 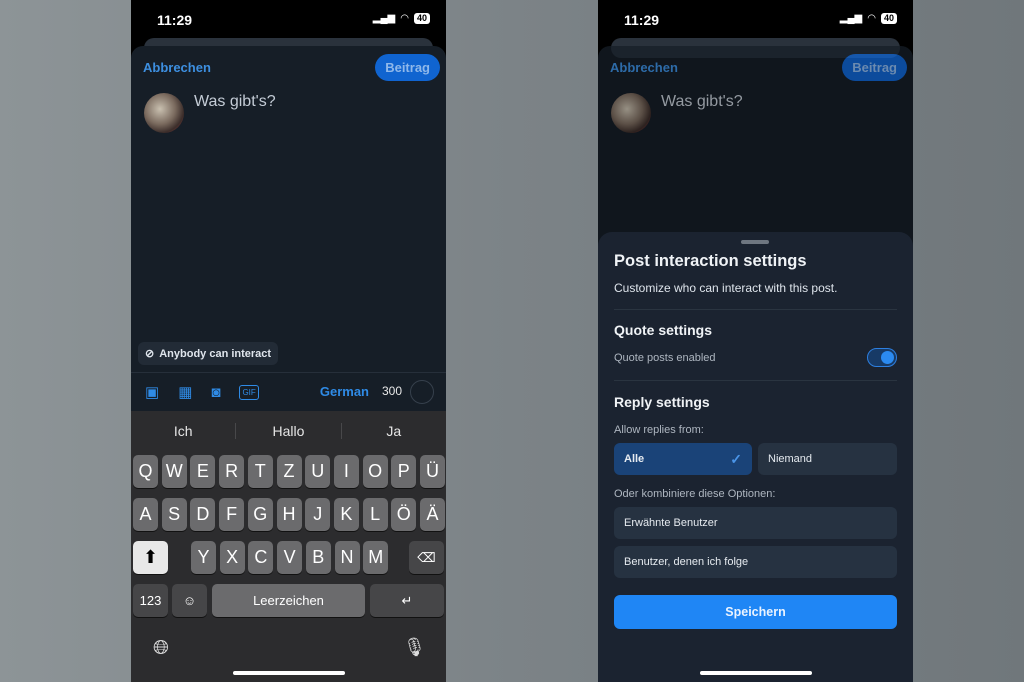 I want to click on key-n: N, so click(x=347, y=557).